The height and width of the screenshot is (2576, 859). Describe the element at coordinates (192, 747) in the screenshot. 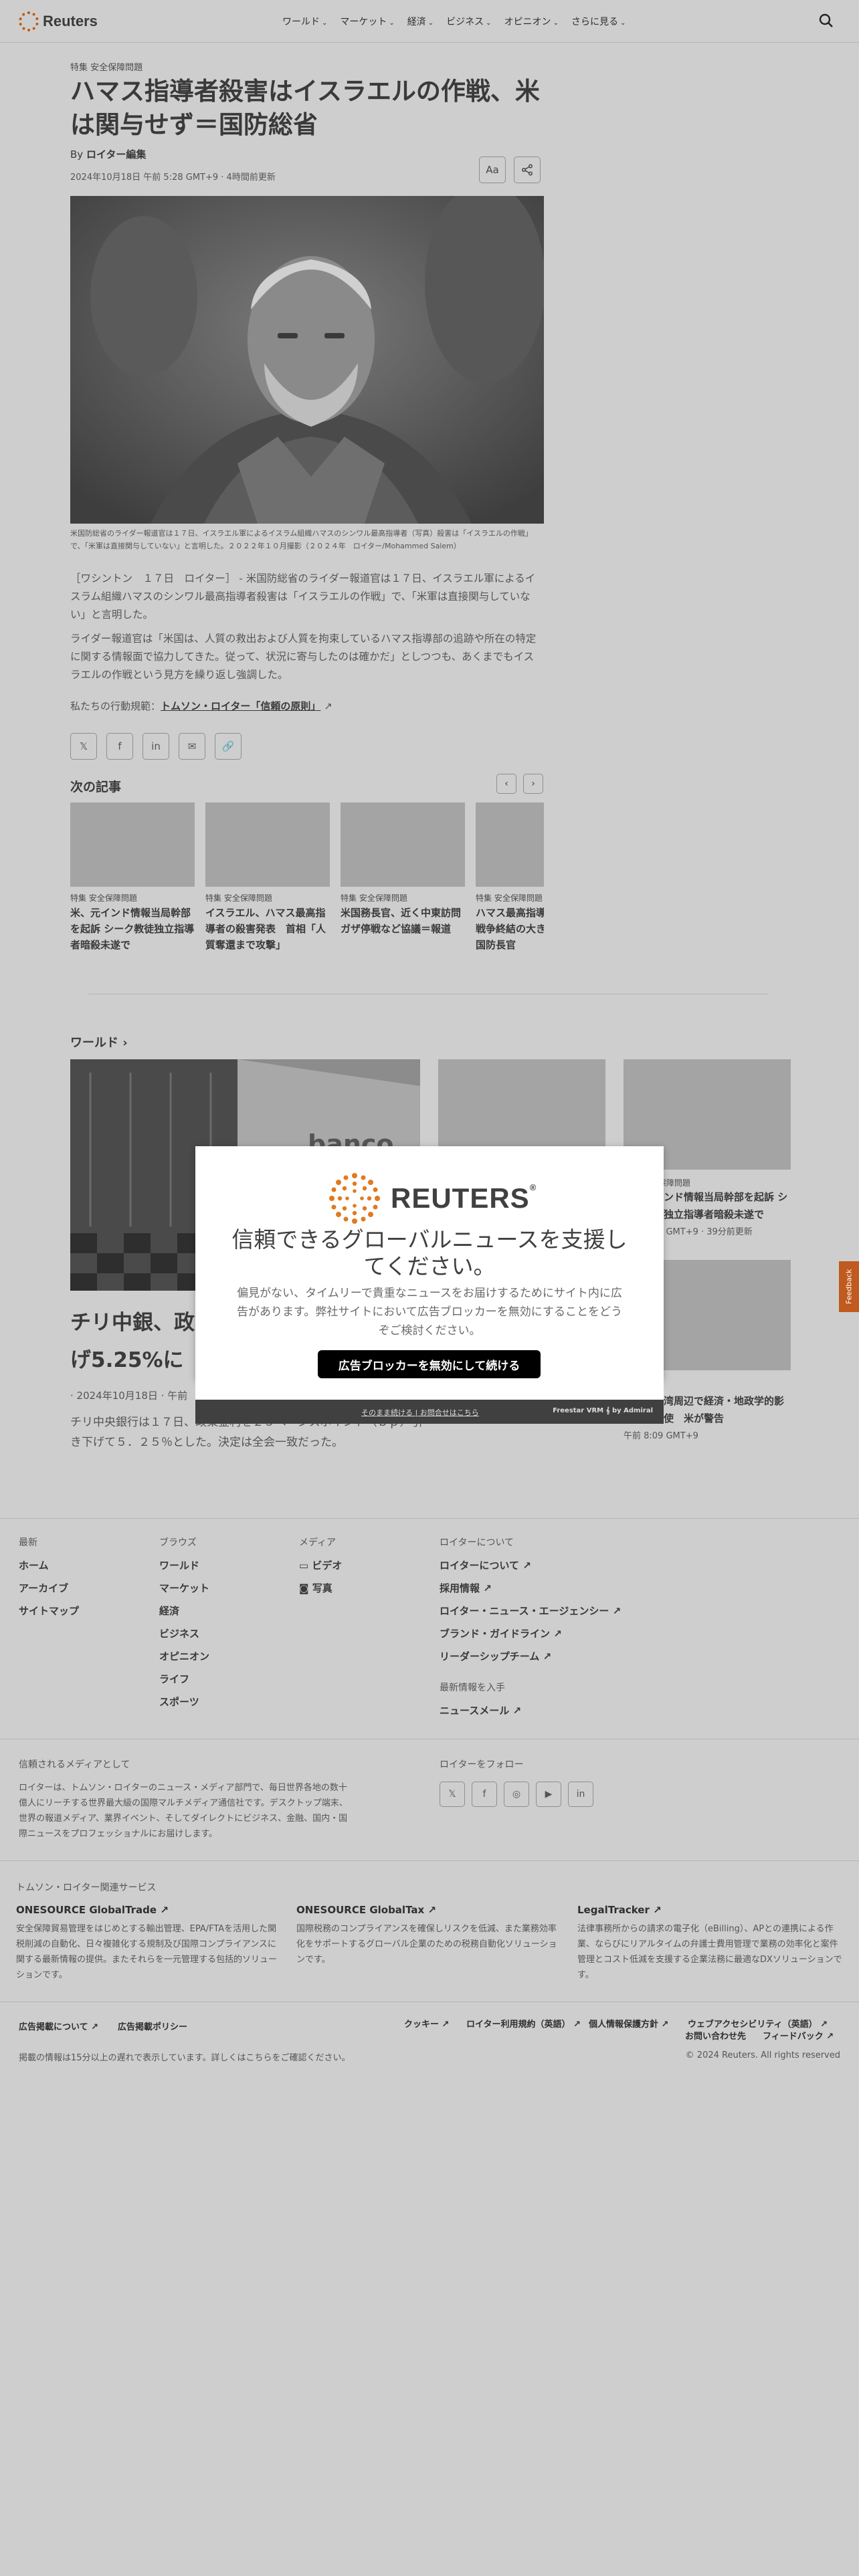

I see `email-share-icon: ✉` at that location.